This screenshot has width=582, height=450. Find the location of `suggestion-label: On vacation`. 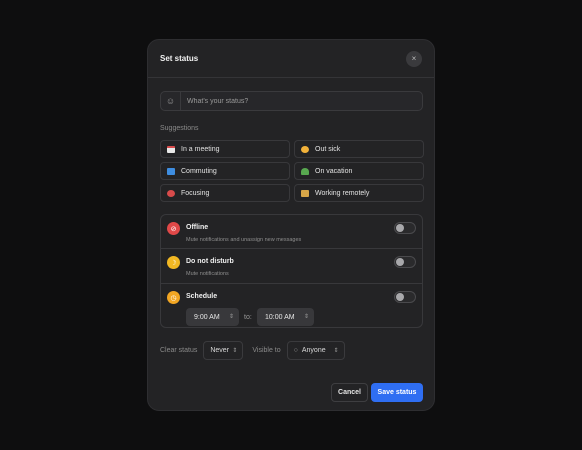

suggestion-label: On vacation is located at coordinates (334, 171).